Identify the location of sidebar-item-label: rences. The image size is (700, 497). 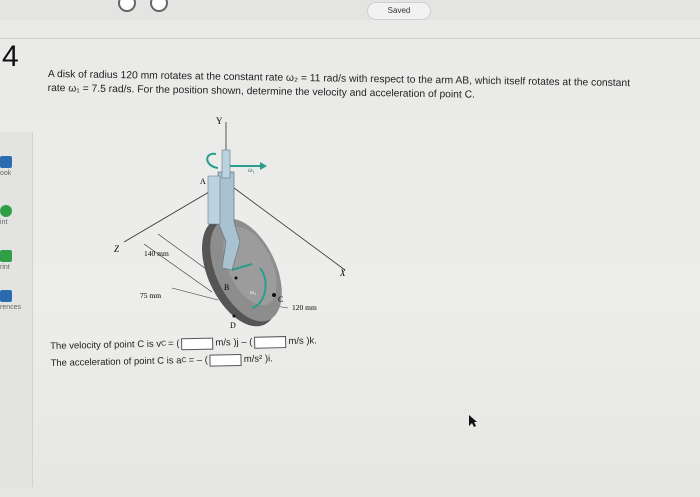
(11, 307).